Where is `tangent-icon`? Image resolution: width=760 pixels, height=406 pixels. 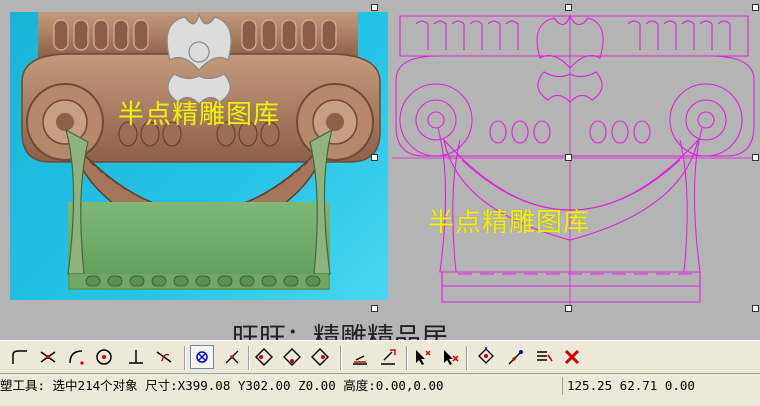
tangent-icon is located at coordinates (164, 357).